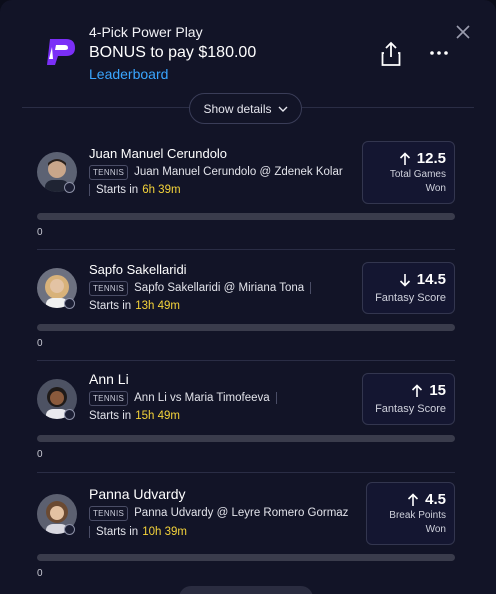  Describe the element at coordinates (437, 390) in the screenshot. I see `projection-value: 15` at that location.